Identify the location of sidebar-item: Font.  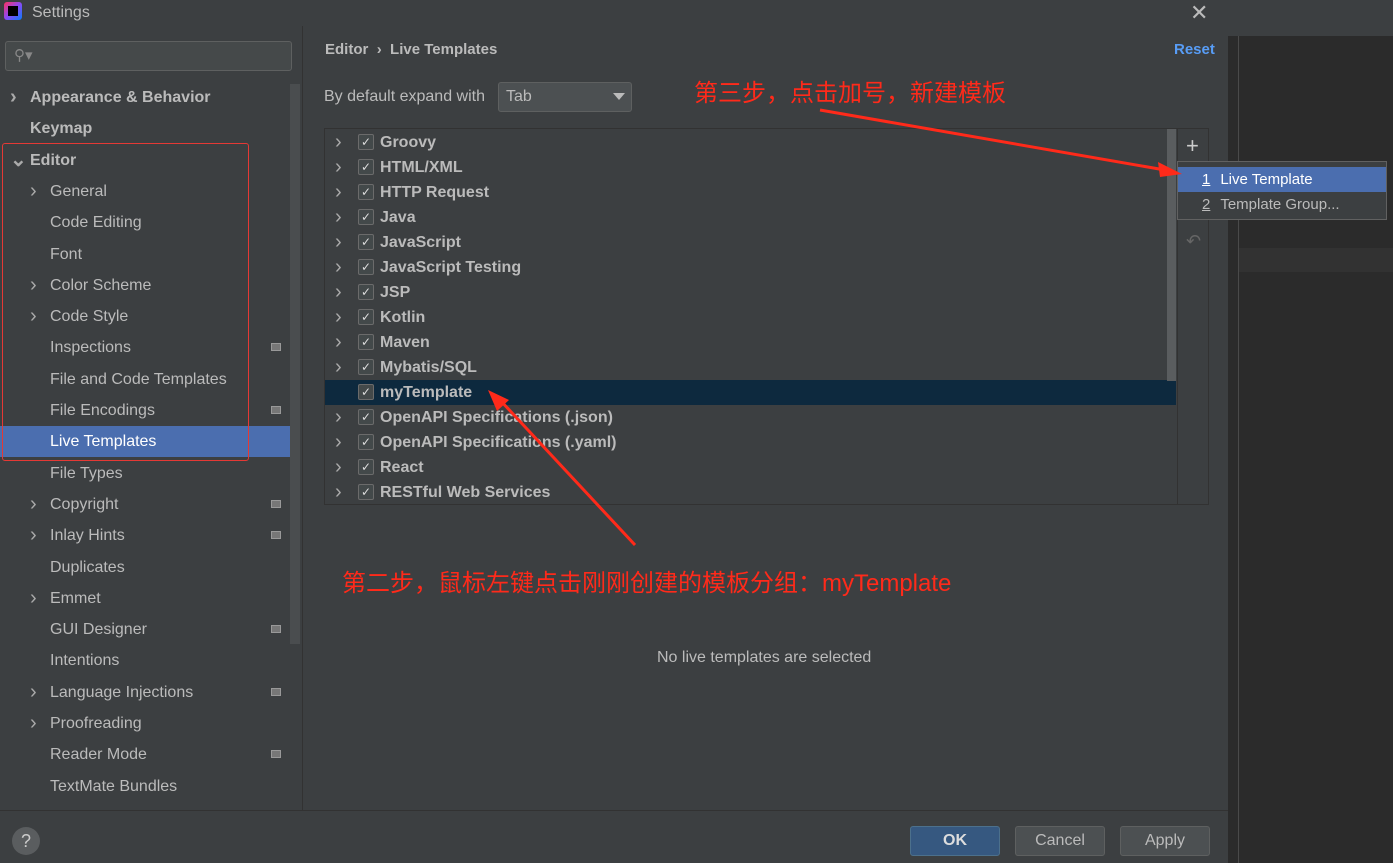
(145, 254).